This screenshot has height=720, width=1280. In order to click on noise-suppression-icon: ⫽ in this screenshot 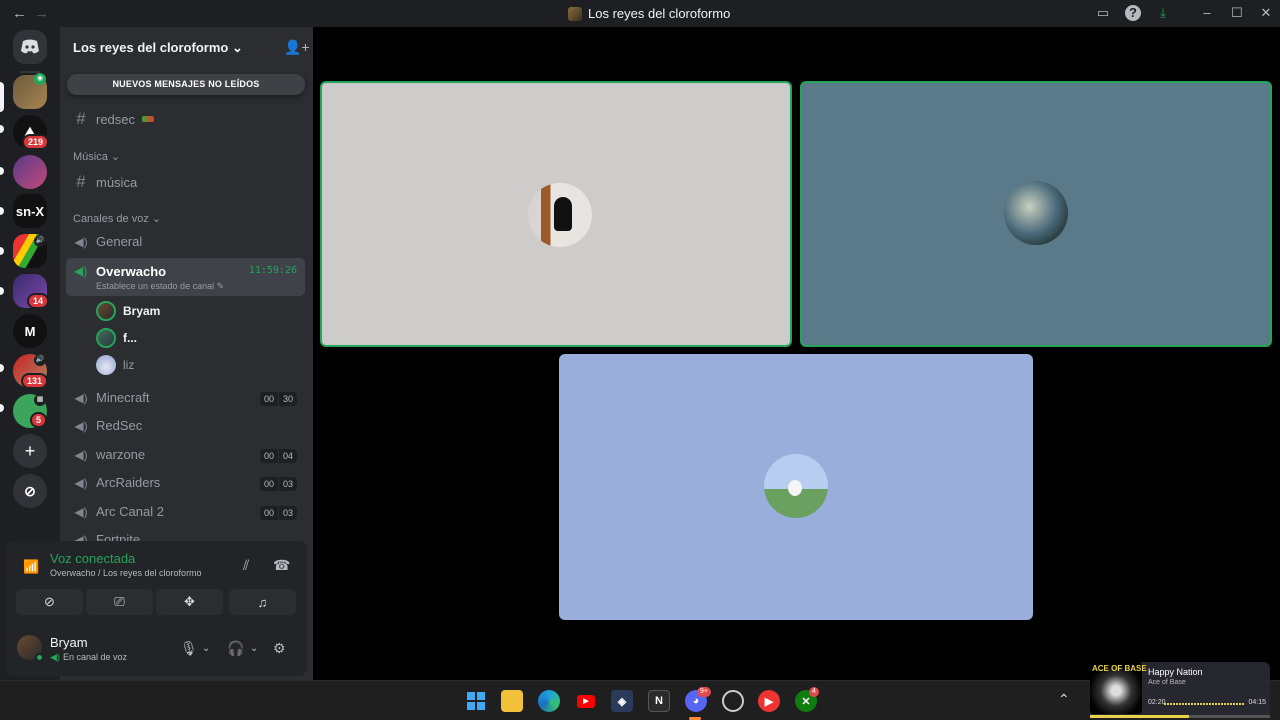, I will do `click(246, 565)`.